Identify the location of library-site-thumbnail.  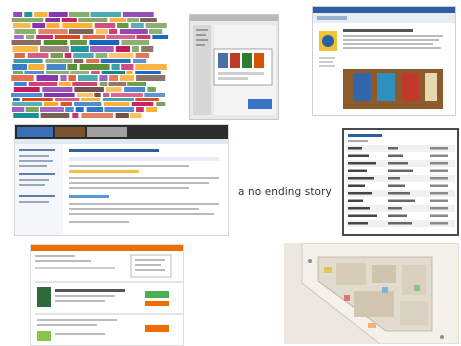
(384, 61).